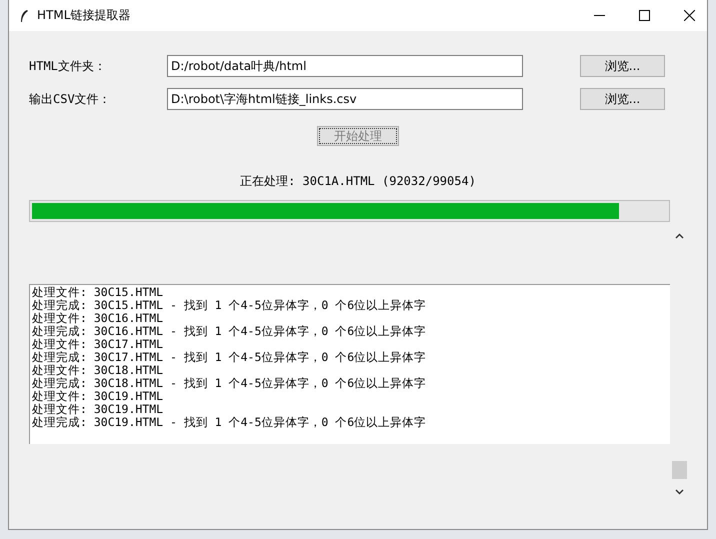 The width and height of the screenshot is (716, 539). Describe the element at coordinates (230, 305) in the screenshot. I see `log-line: 处理完成: 30C15.HTML - 找到 1 个4-5位异体字，0 个6位以上异体字` at that location.